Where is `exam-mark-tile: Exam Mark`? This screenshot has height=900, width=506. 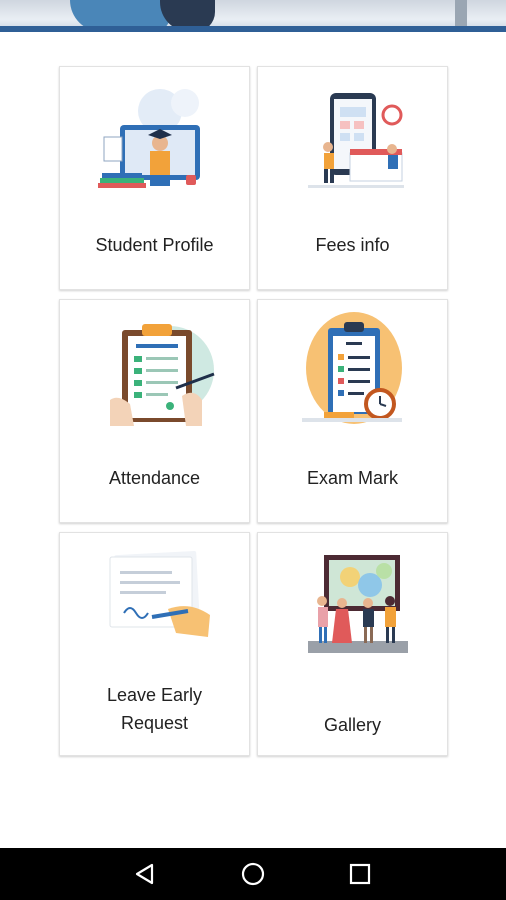 exam-mark-tile: Exam Mark is located at coordinates (352, 411).